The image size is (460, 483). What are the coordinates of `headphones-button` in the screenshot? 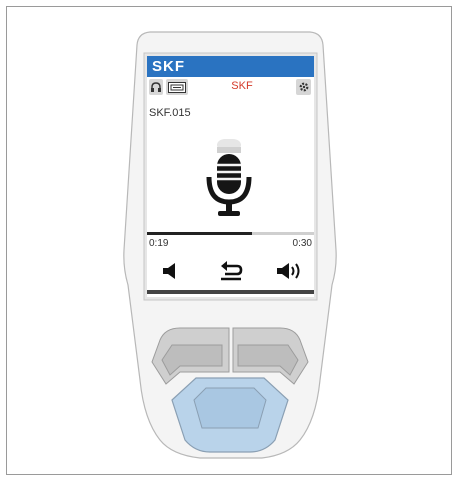 It's located at (156, 87).